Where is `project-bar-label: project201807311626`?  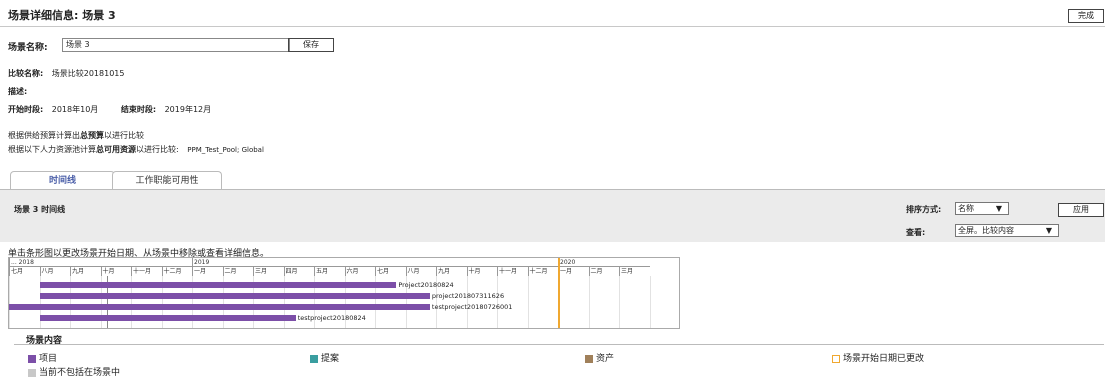 project-bar-label: project201807311626 is located at coordinates (468, 296).